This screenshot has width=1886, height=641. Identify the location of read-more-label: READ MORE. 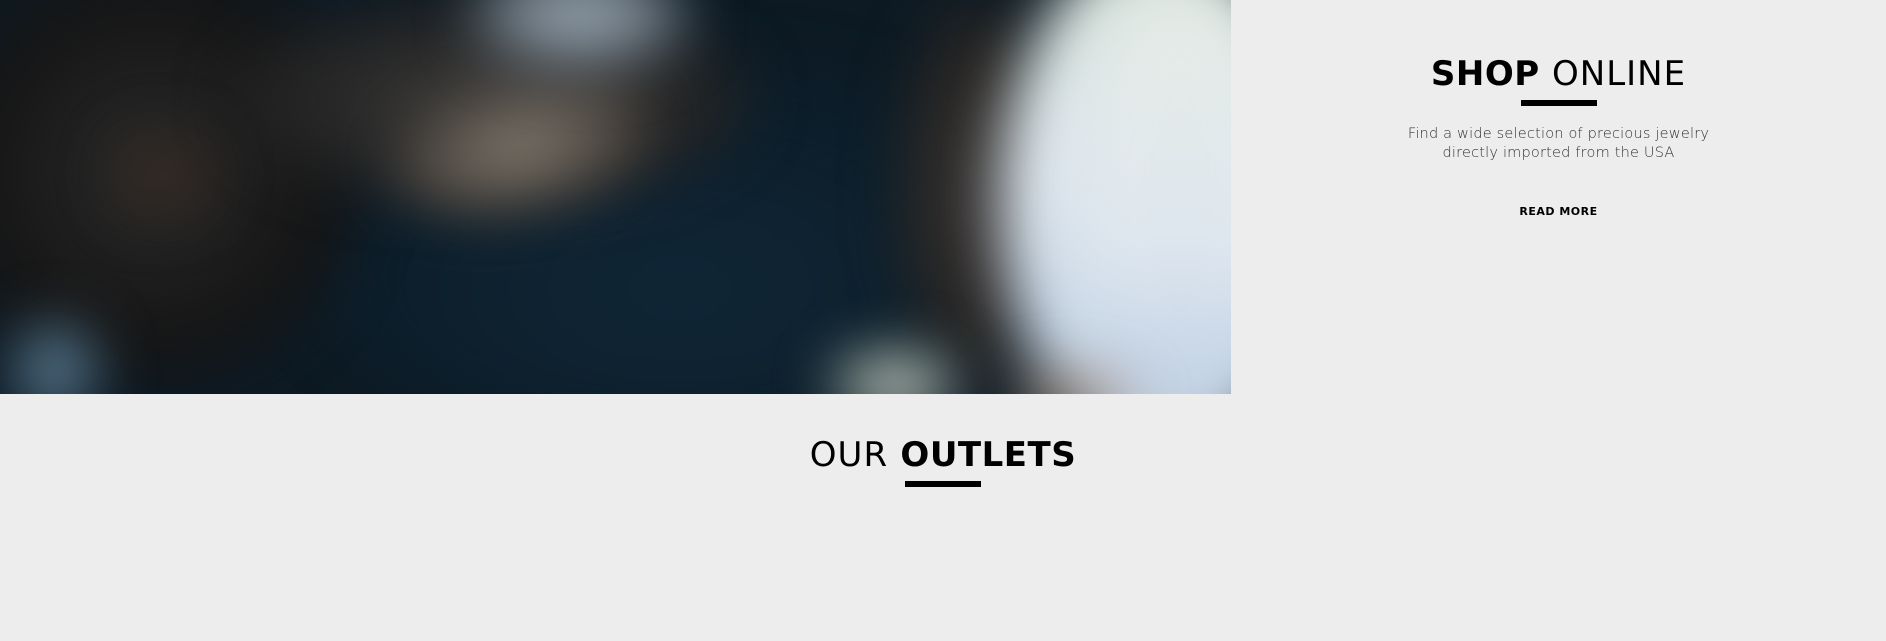
(1558, 211).